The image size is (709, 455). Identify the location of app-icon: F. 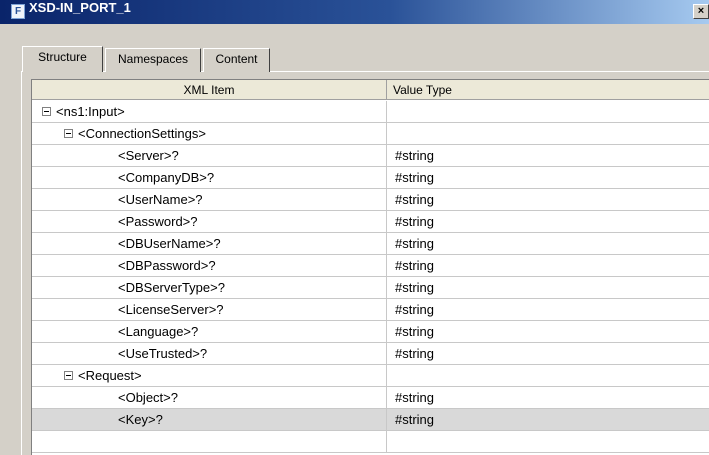
(18, 11).